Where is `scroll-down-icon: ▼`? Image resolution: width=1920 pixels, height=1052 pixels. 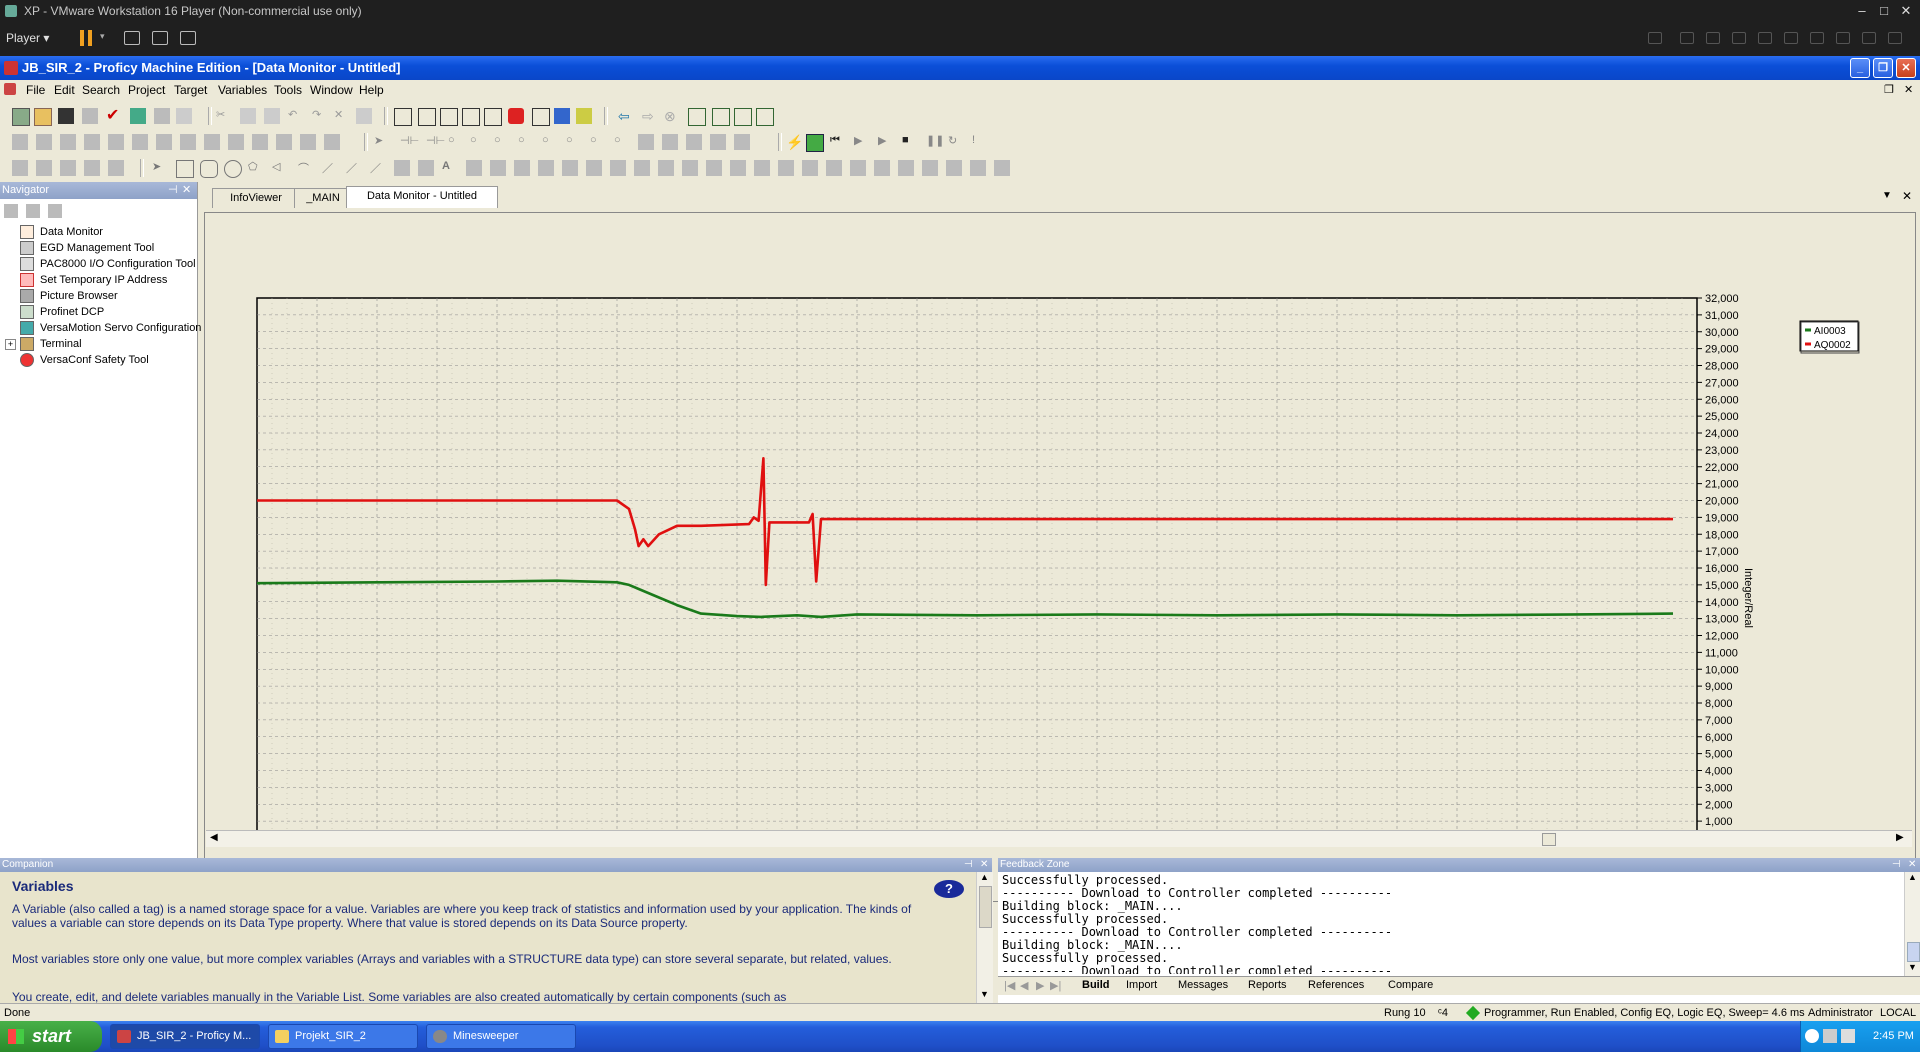 scroll-down-icon: ▼ is located at coordinates (1912, 967).